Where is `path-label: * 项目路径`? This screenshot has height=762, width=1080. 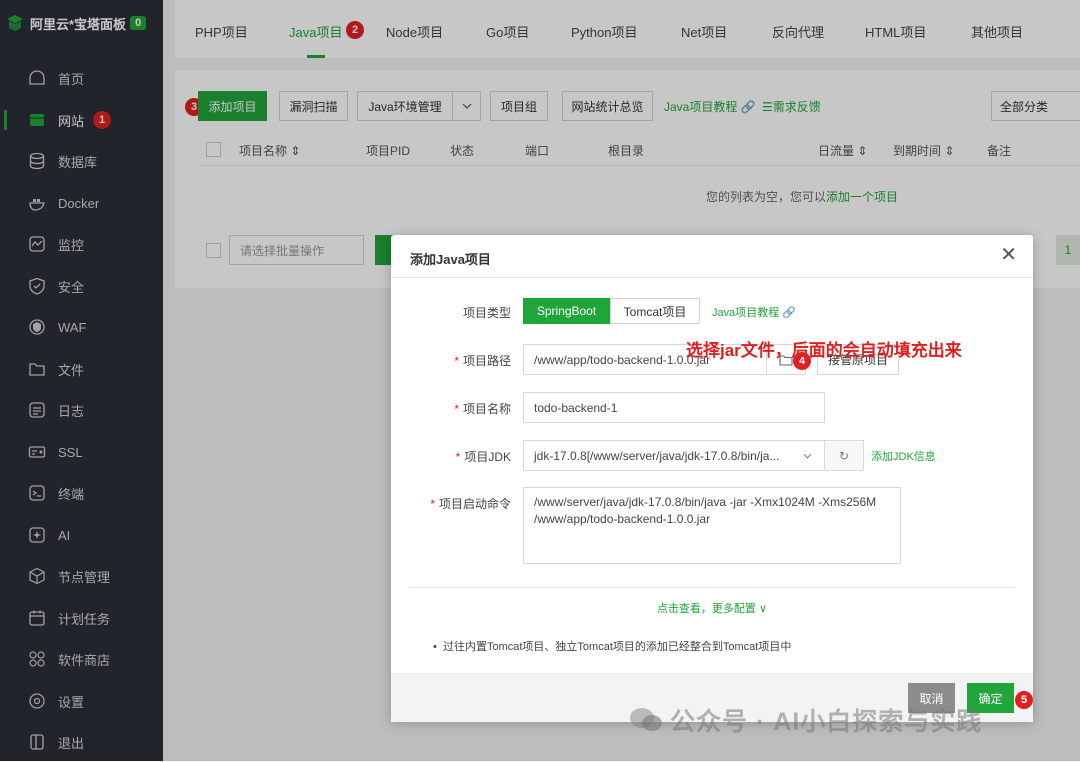 path-label: * 项目路径 is located at coordinates (482, 361).